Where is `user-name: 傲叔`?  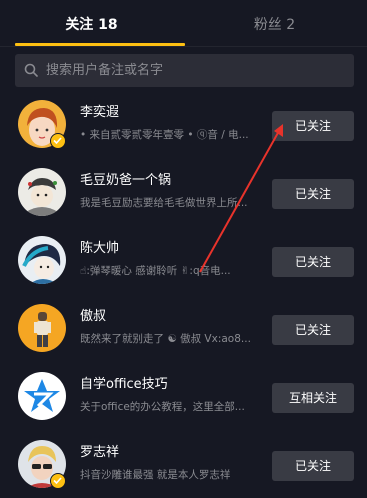 user-name: 傲叔 is located at coordinates (93, 316).